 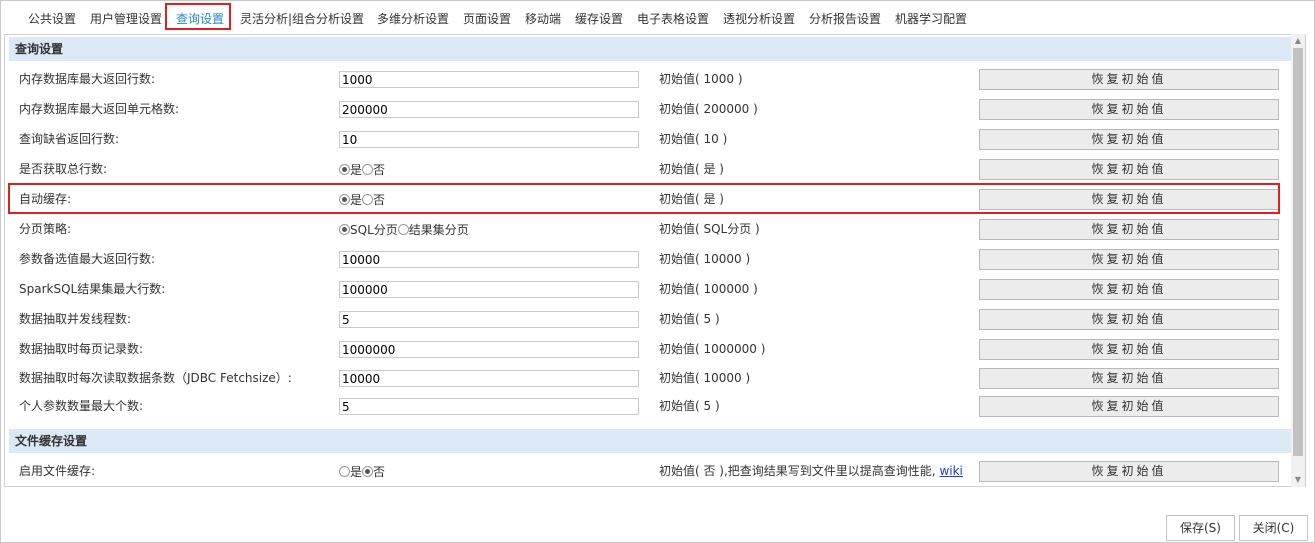 I want to click on scroll-up-arrow-icon: ▲, so click(x=1298, y=41).